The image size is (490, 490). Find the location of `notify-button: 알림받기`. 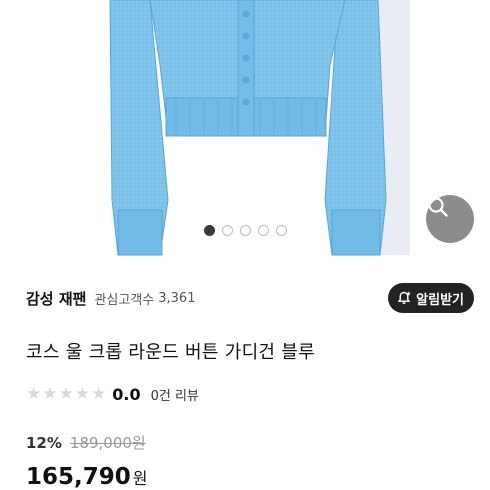

notify-button: 알림받기 is located at coordinates (431, 298).